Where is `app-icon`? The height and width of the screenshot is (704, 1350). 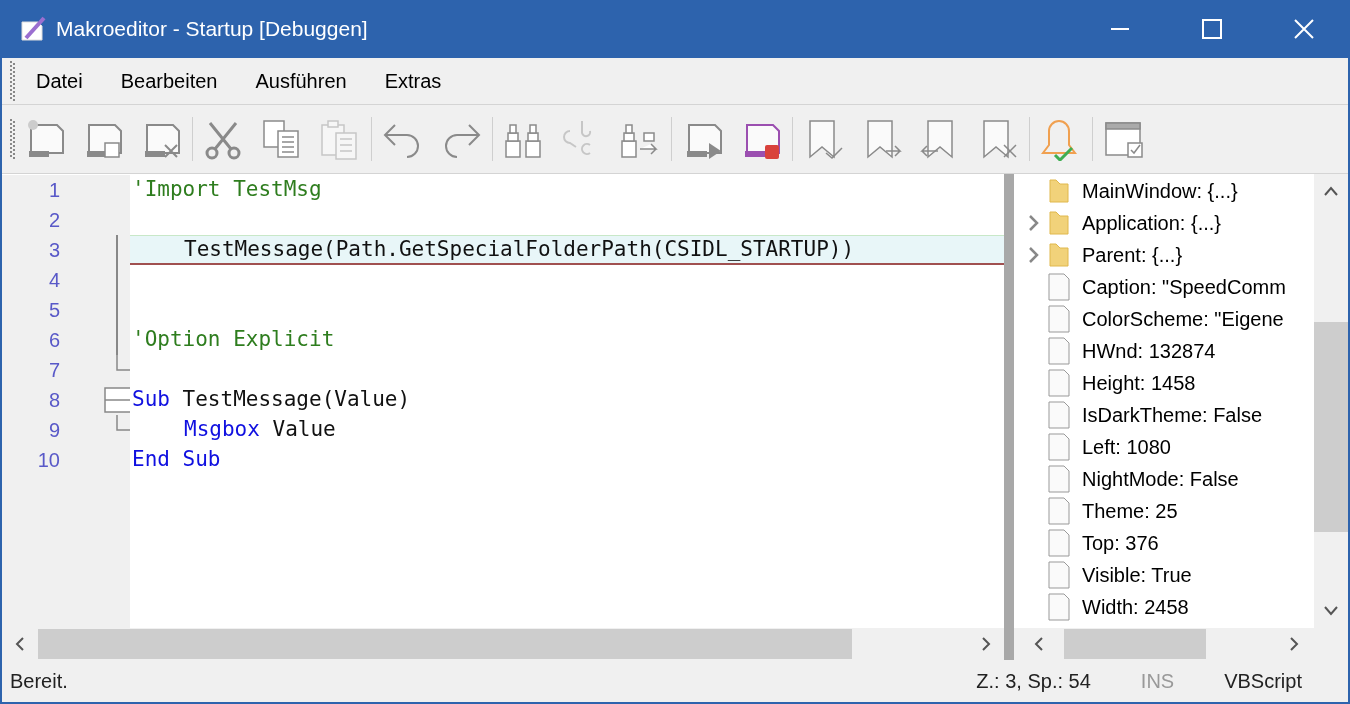
app-icon is located at coordinates (33, 29).